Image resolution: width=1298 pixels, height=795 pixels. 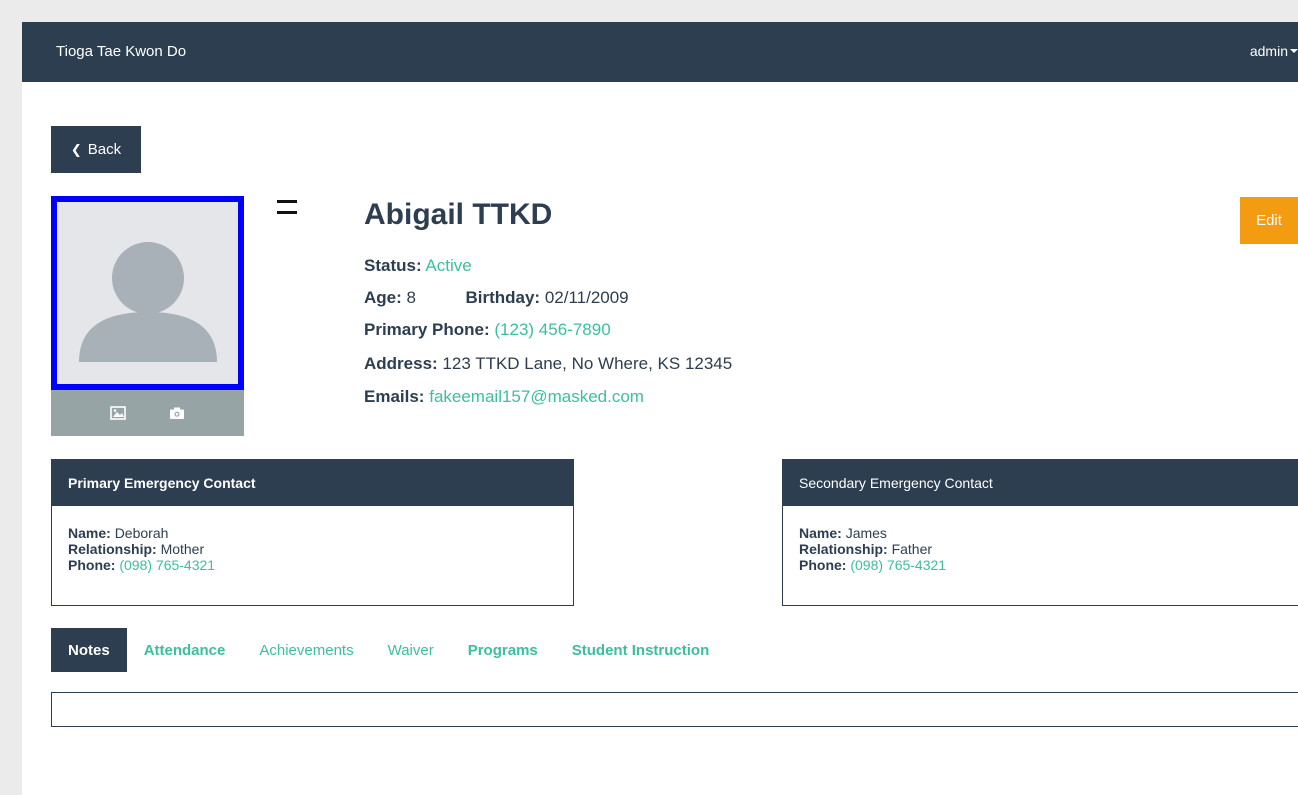 I want to click on age-label: Age:, so click(x=383, y=297).